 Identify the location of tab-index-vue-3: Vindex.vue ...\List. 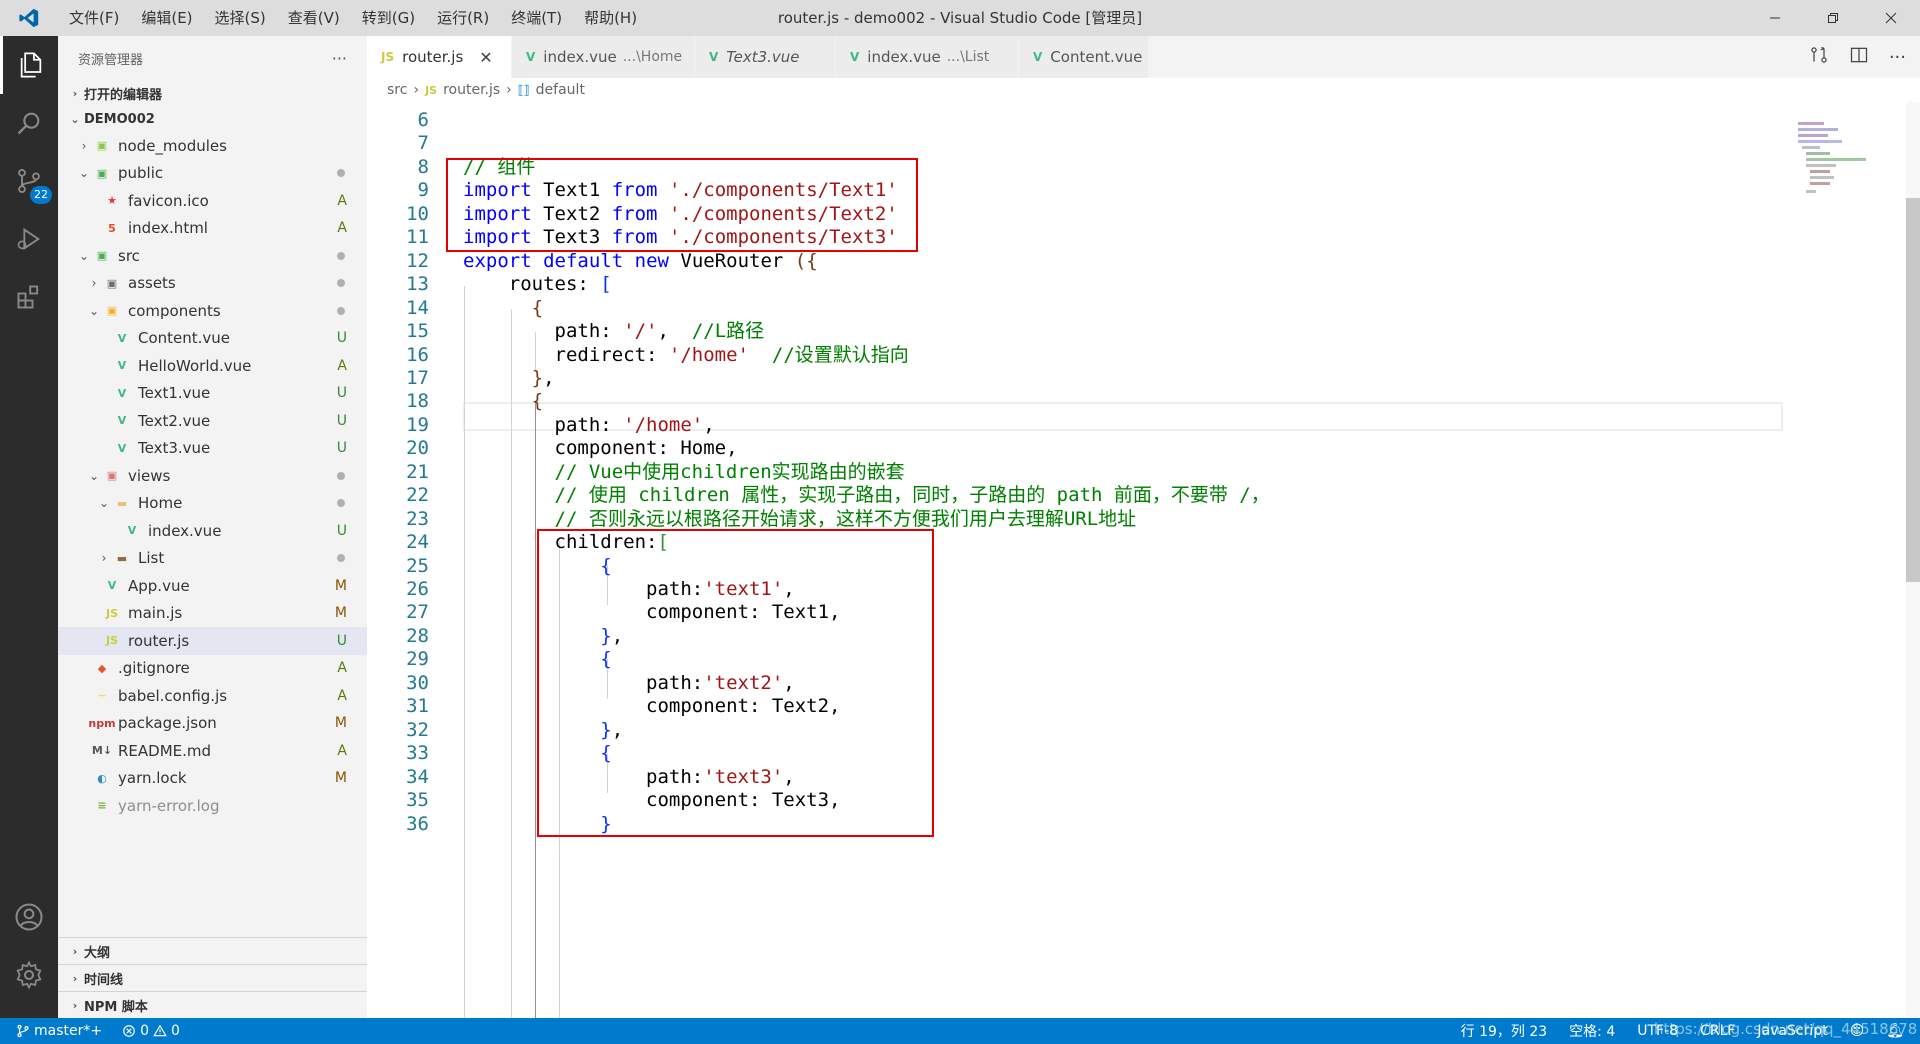
(927, 57).